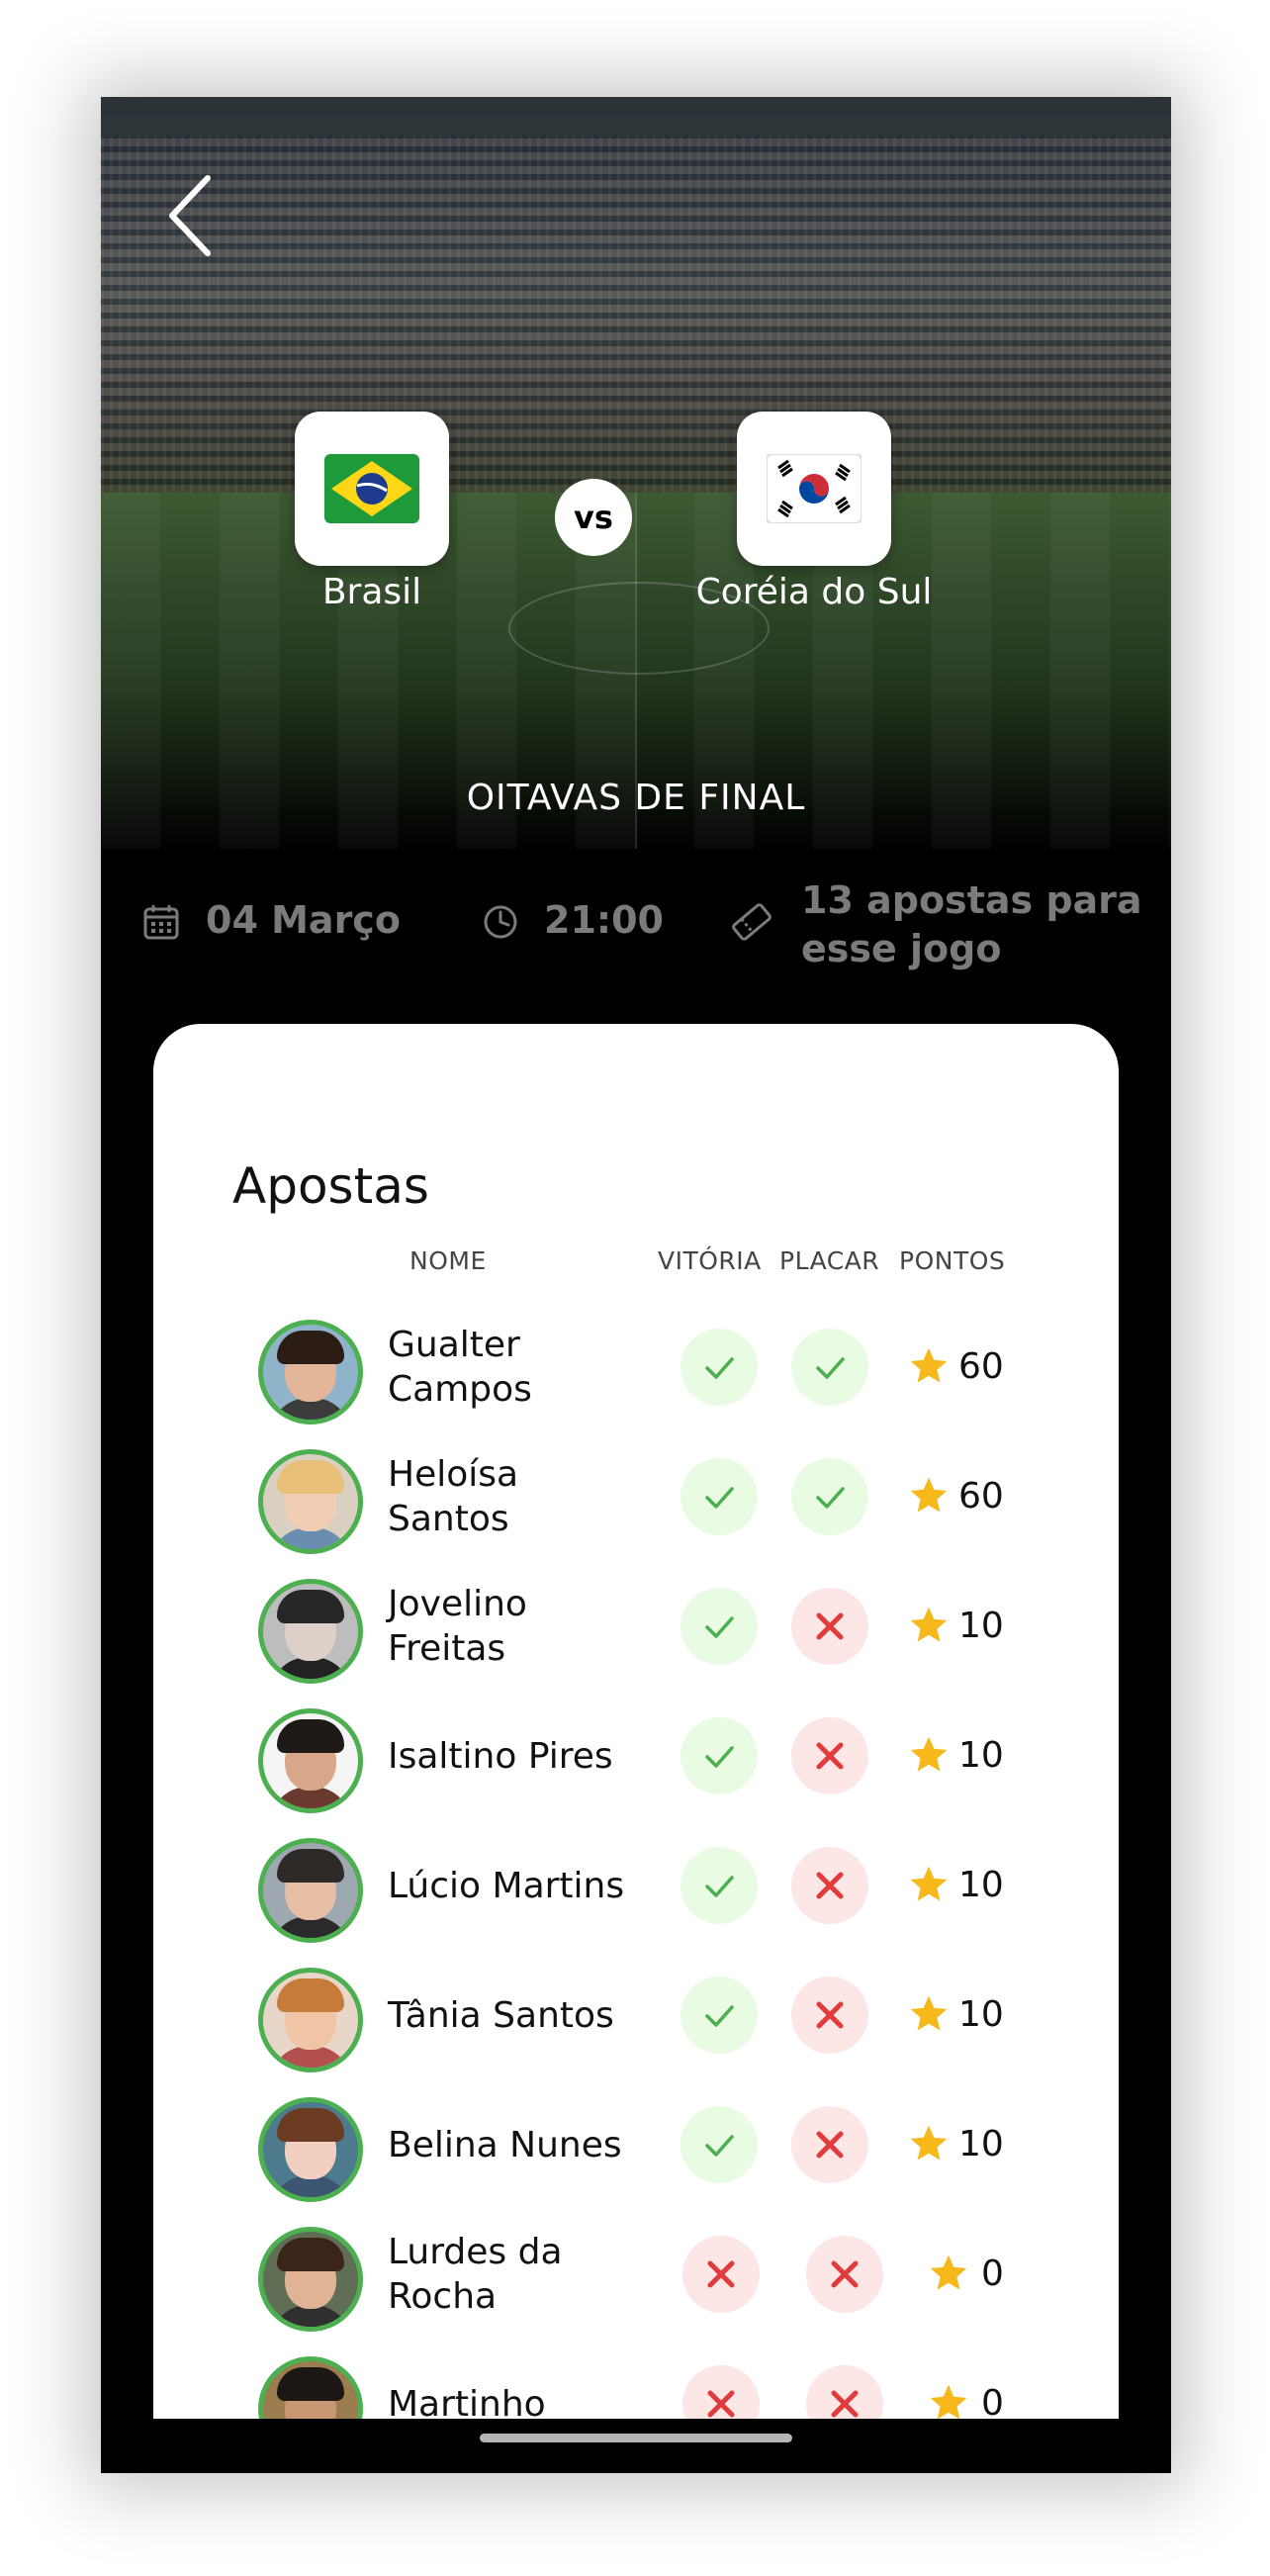  I want to click on bettor-name: Gualter Campos, so click(460, 1368).